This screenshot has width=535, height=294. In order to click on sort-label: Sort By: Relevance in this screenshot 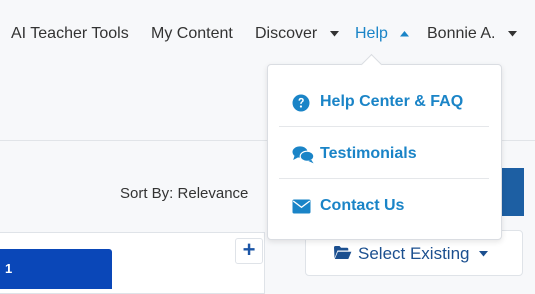, I will do `click(184, 193)`.